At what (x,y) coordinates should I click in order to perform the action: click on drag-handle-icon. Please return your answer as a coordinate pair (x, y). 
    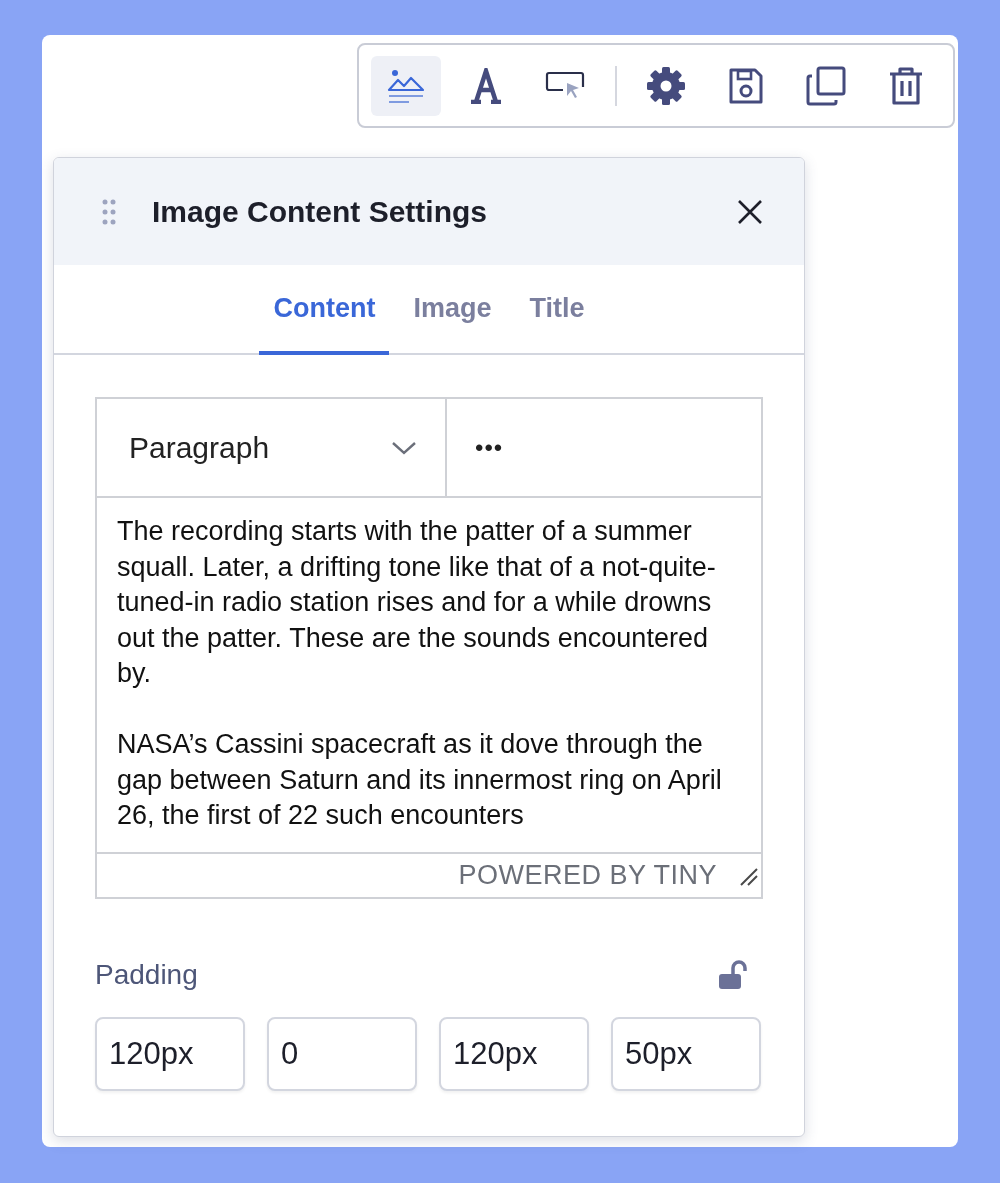
    Looking at the image, I should click on (109, 211).